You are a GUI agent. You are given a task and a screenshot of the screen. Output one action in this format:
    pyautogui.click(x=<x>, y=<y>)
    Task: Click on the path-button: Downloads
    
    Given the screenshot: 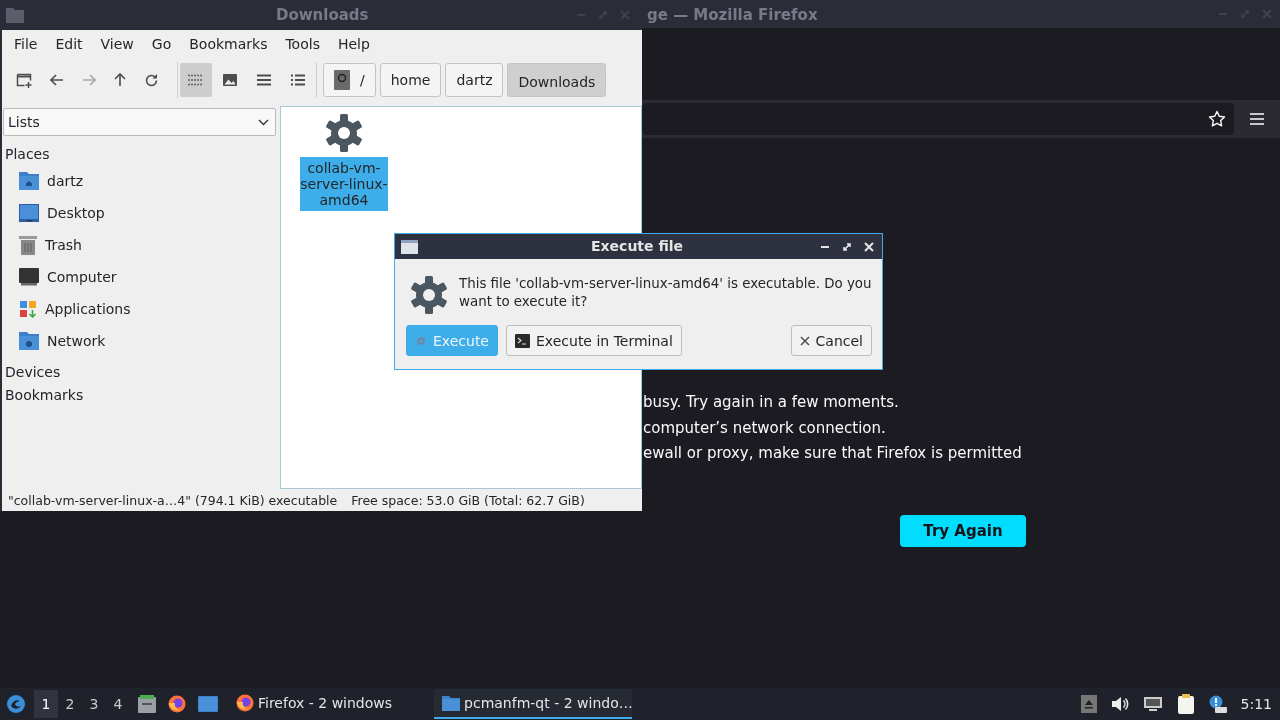 What is the action you would take?
    pyautogui.click(x=557, y=80)
    